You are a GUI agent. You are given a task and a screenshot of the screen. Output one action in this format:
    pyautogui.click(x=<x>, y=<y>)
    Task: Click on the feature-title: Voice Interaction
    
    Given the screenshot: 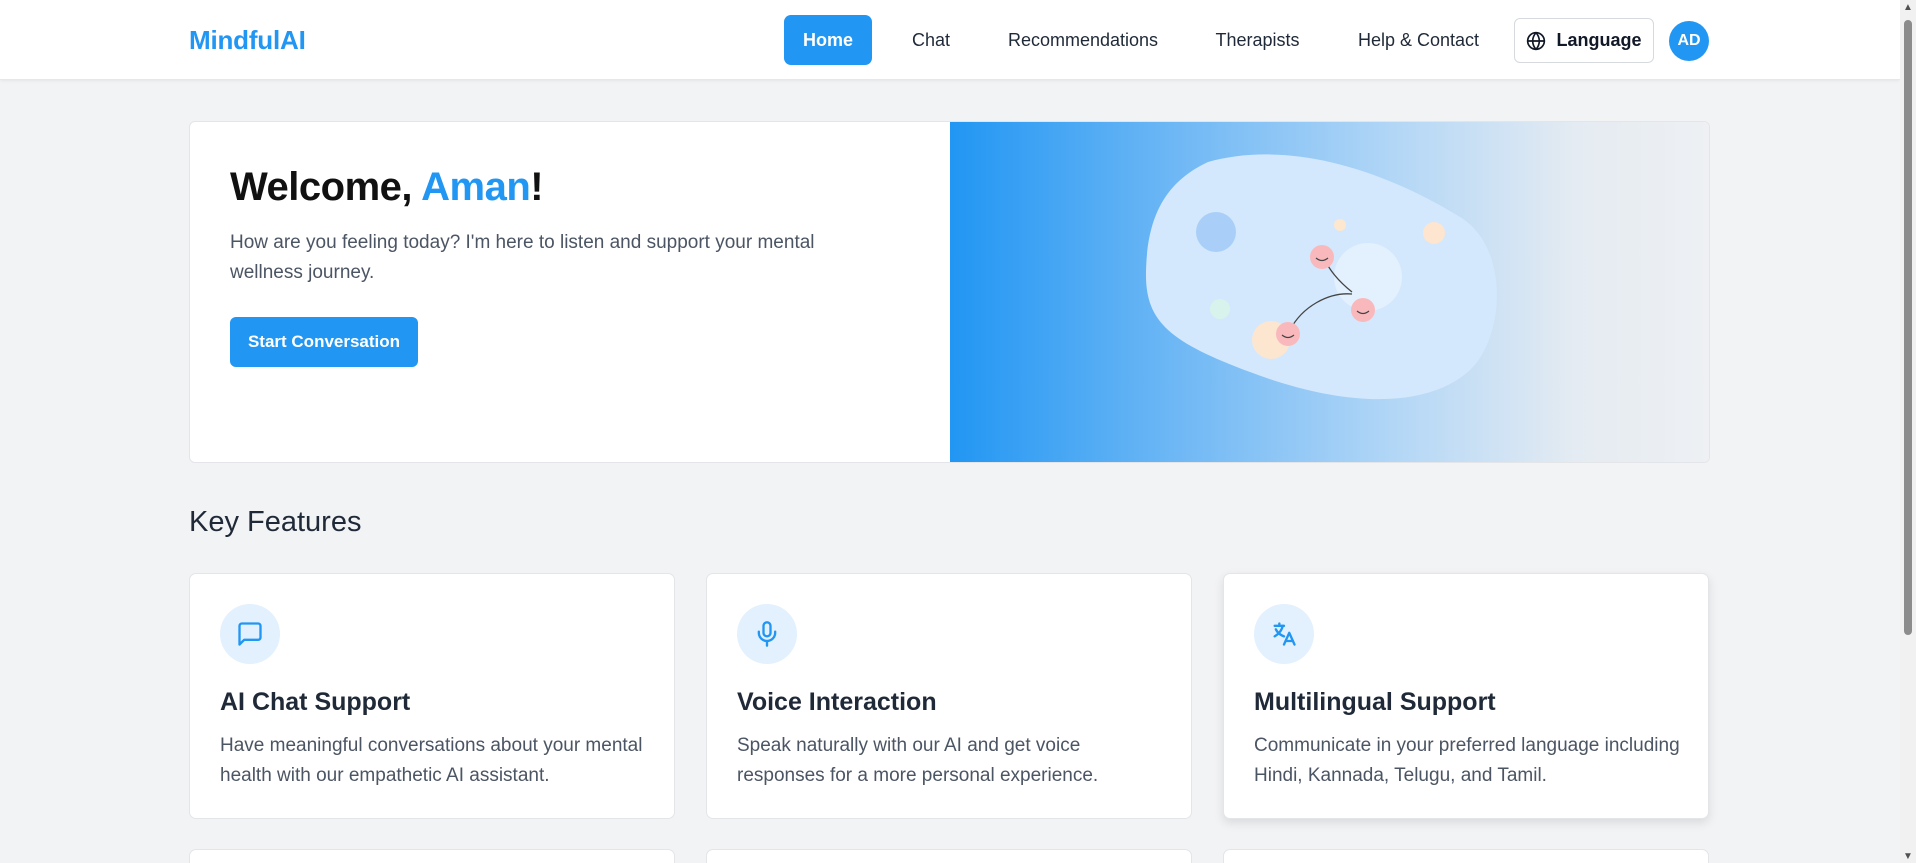 What is the action you would take?
    pyautogui.click(x=837, y=702)
    